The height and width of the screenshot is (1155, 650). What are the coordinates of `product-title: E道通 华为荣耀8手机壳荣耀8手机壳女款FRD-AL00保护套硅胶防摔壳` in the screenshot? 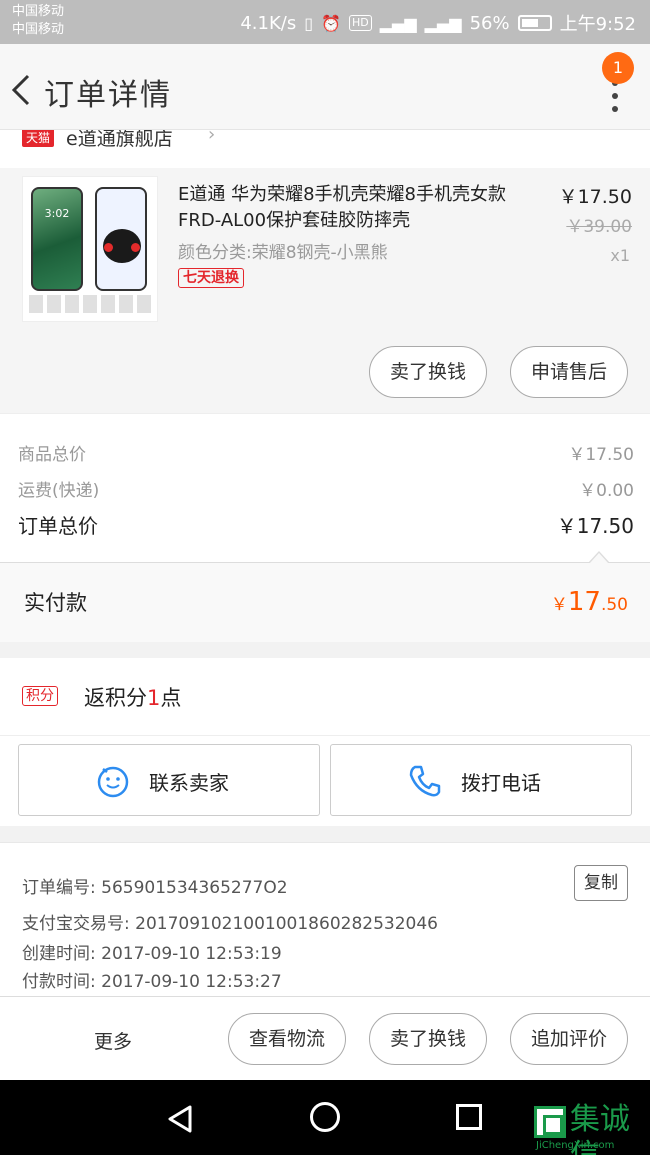 It's located at (348, 208).